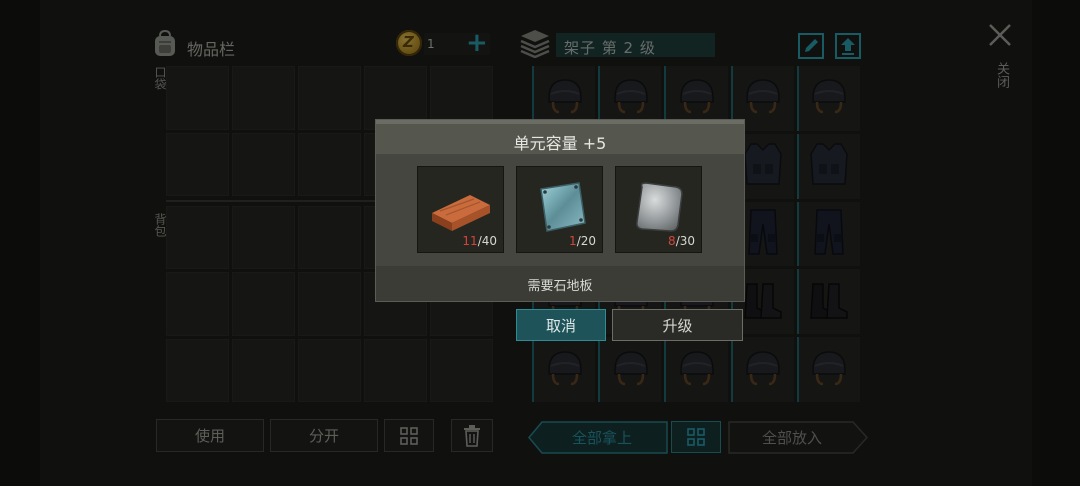 The image size is (1080, 486). I want to click on metal-plate-icon, so click(659, 207).